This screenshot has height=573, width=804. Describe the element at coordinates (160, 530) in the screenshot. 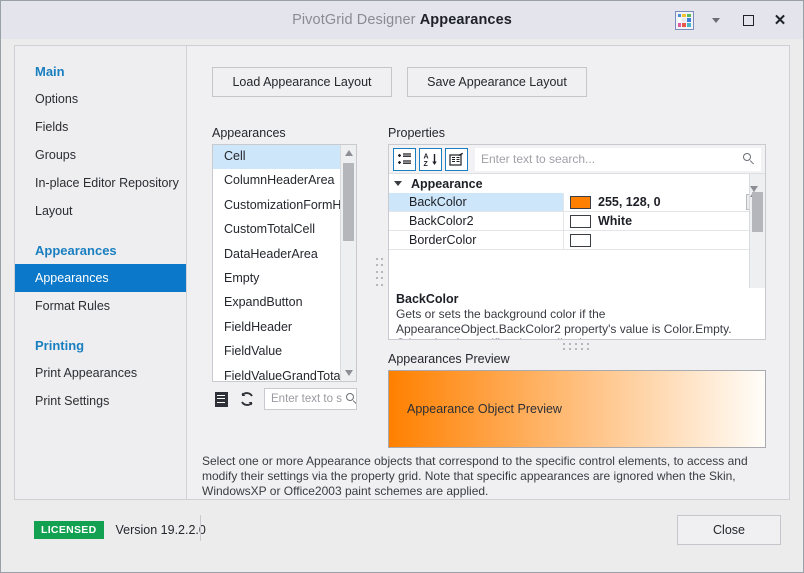

I see `version-text: Version 19.2.2.0` at that location.